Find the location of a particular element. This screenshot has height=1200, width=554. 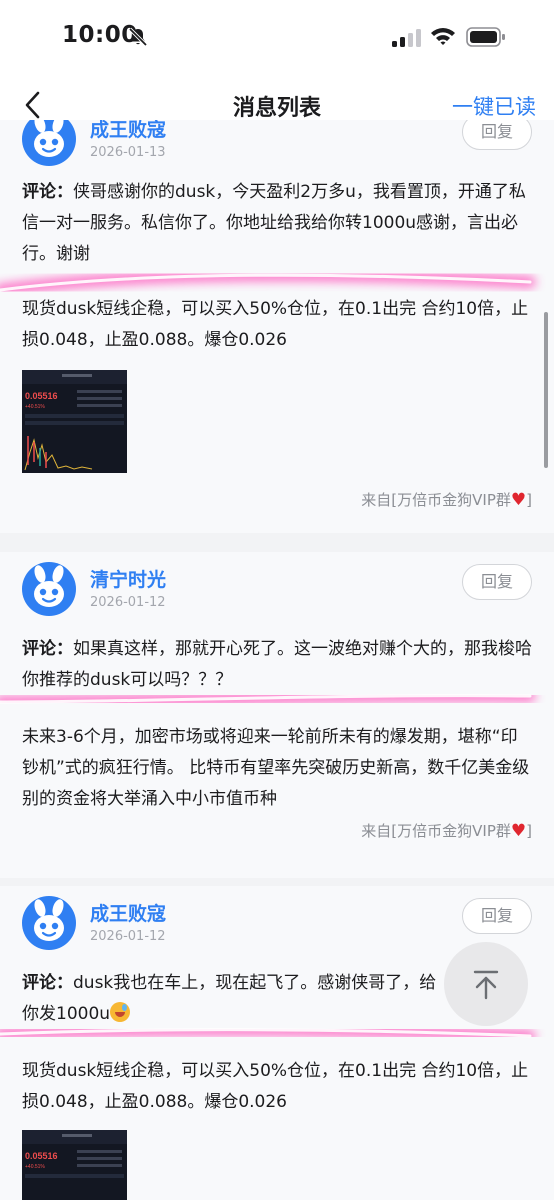

arrow-up-icon is located at coordinates (486, 985).